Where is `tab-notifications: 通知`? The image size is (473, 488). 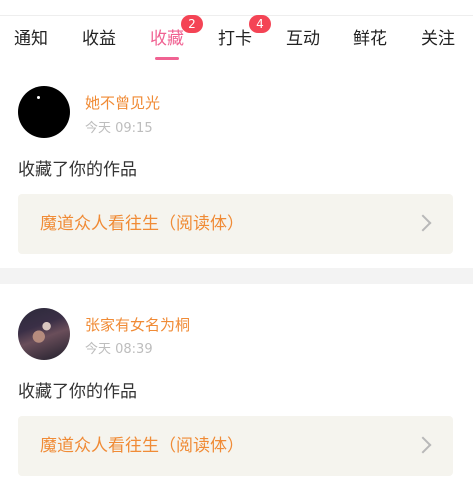
tab-notifications: 通知 is located at coordinates (31, 39).